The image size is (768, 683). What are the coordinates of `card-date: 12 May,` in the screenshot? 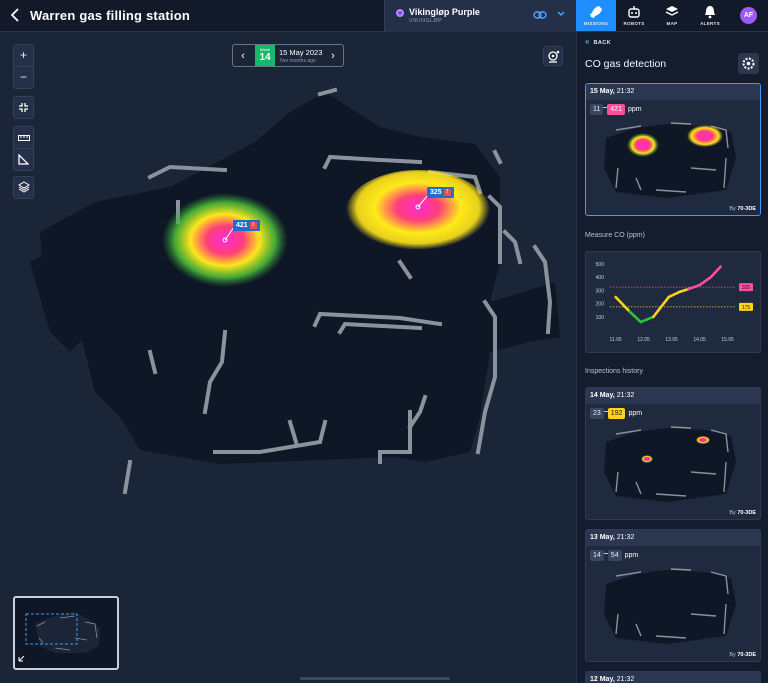 It's located at (602, 679).